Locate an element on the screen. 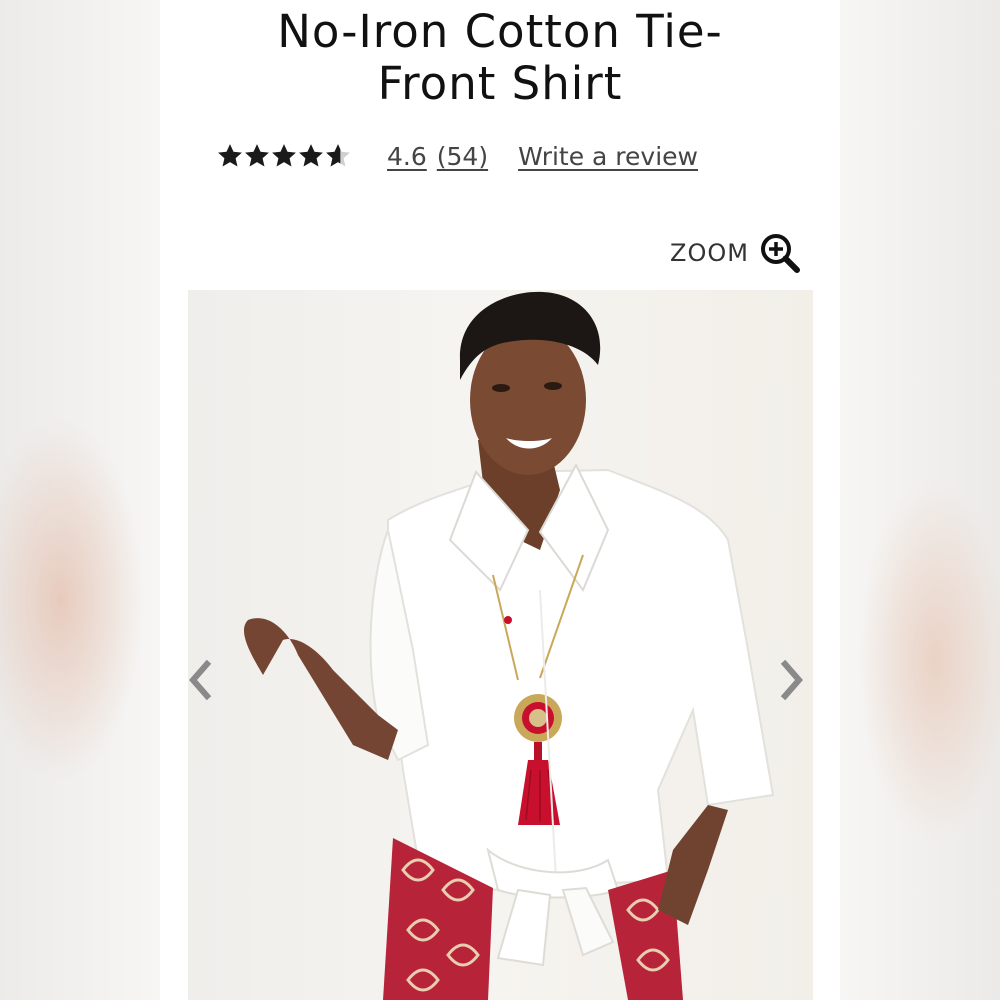 The height and width of the screenshot is (1000, 1000). review-count-link: (54) is located at coordinates (462, 156).